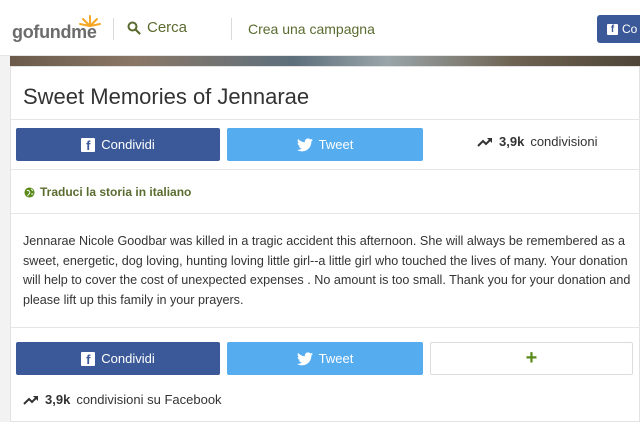  What do you see at coordinates (630, 29) in the screenshot?
I see `login-label: Co` at bounding box center [630, 29].